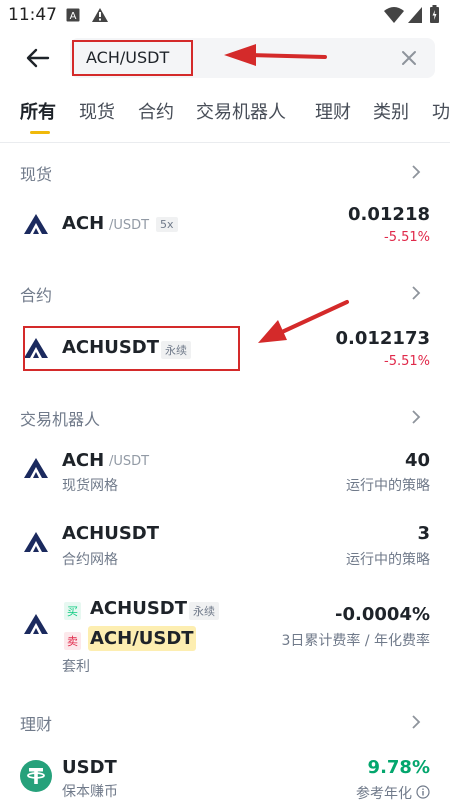 The height and width of the screenshot is (800, 450). I want to click on bot-symbol: ACH, so click(83, 460).